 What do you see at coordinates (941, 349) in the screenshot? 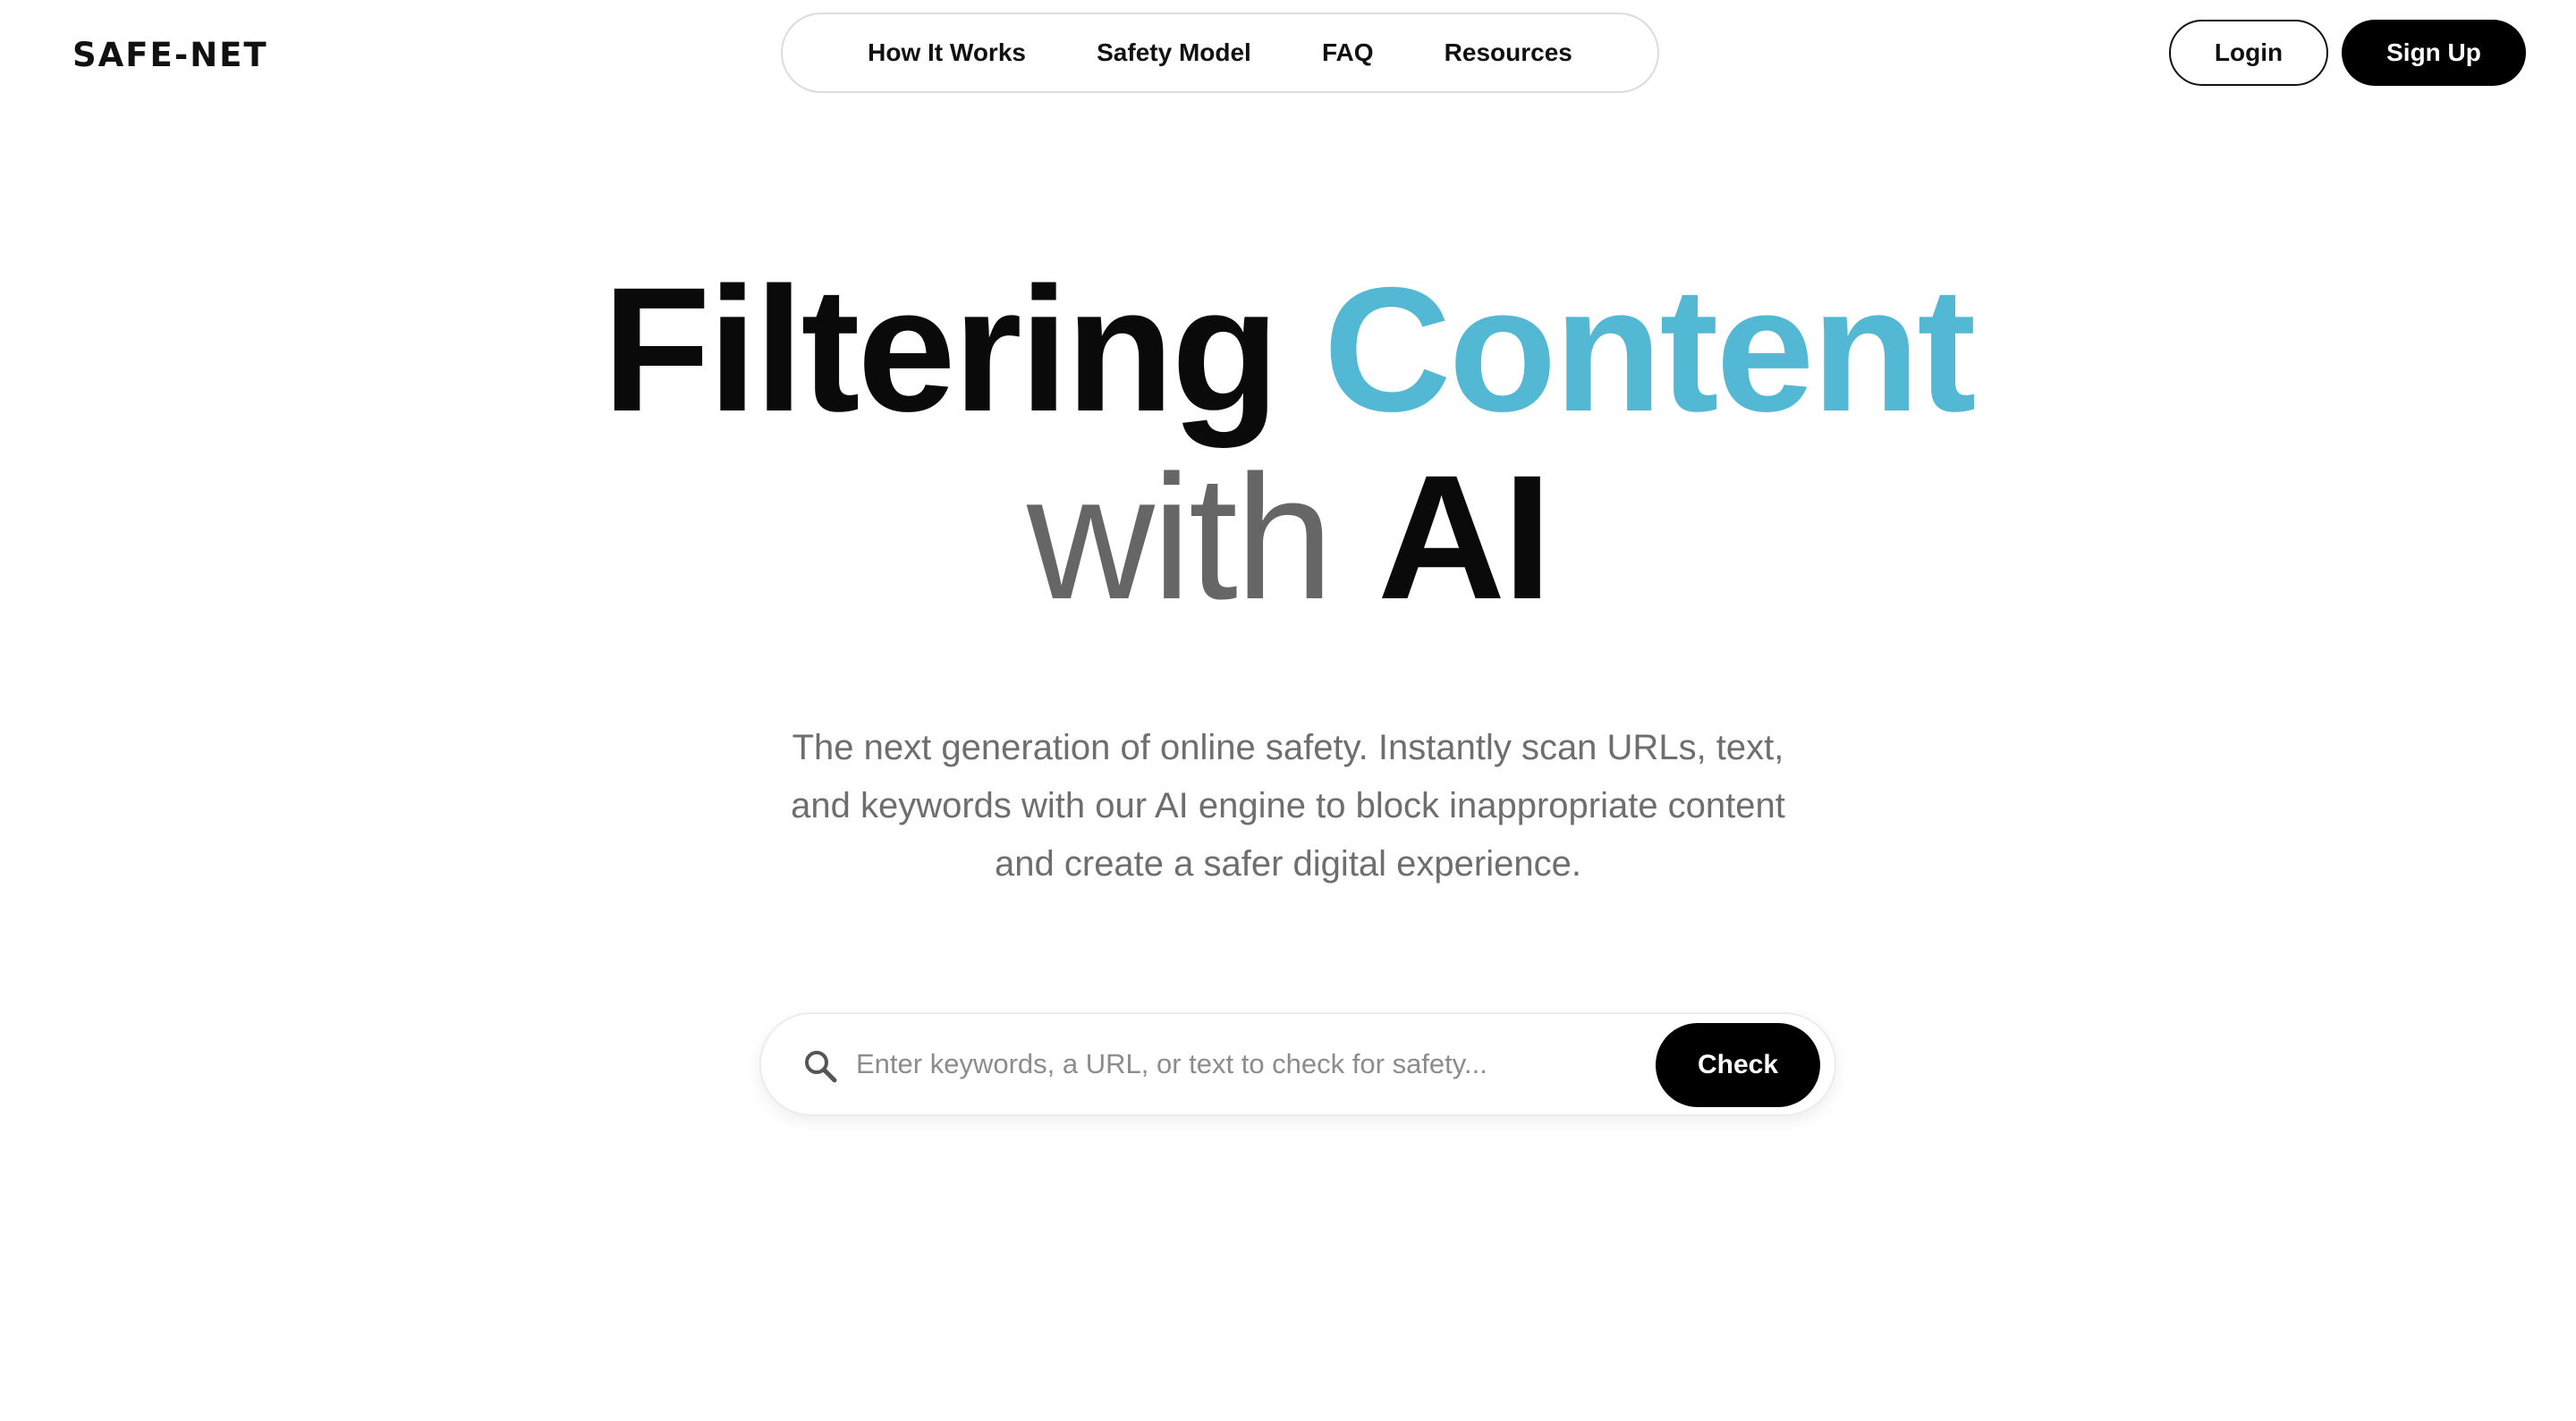
I see `hero-title-word-filtering: Filtering` at bounding box center [941, 349].